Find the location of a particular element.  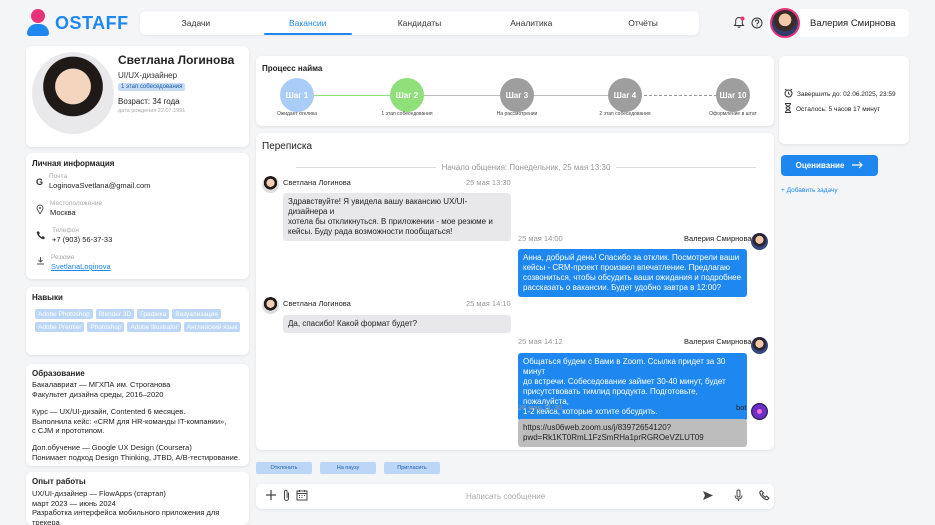

message-time: 25 мая 14:12 is located at coordinates (540, 341).